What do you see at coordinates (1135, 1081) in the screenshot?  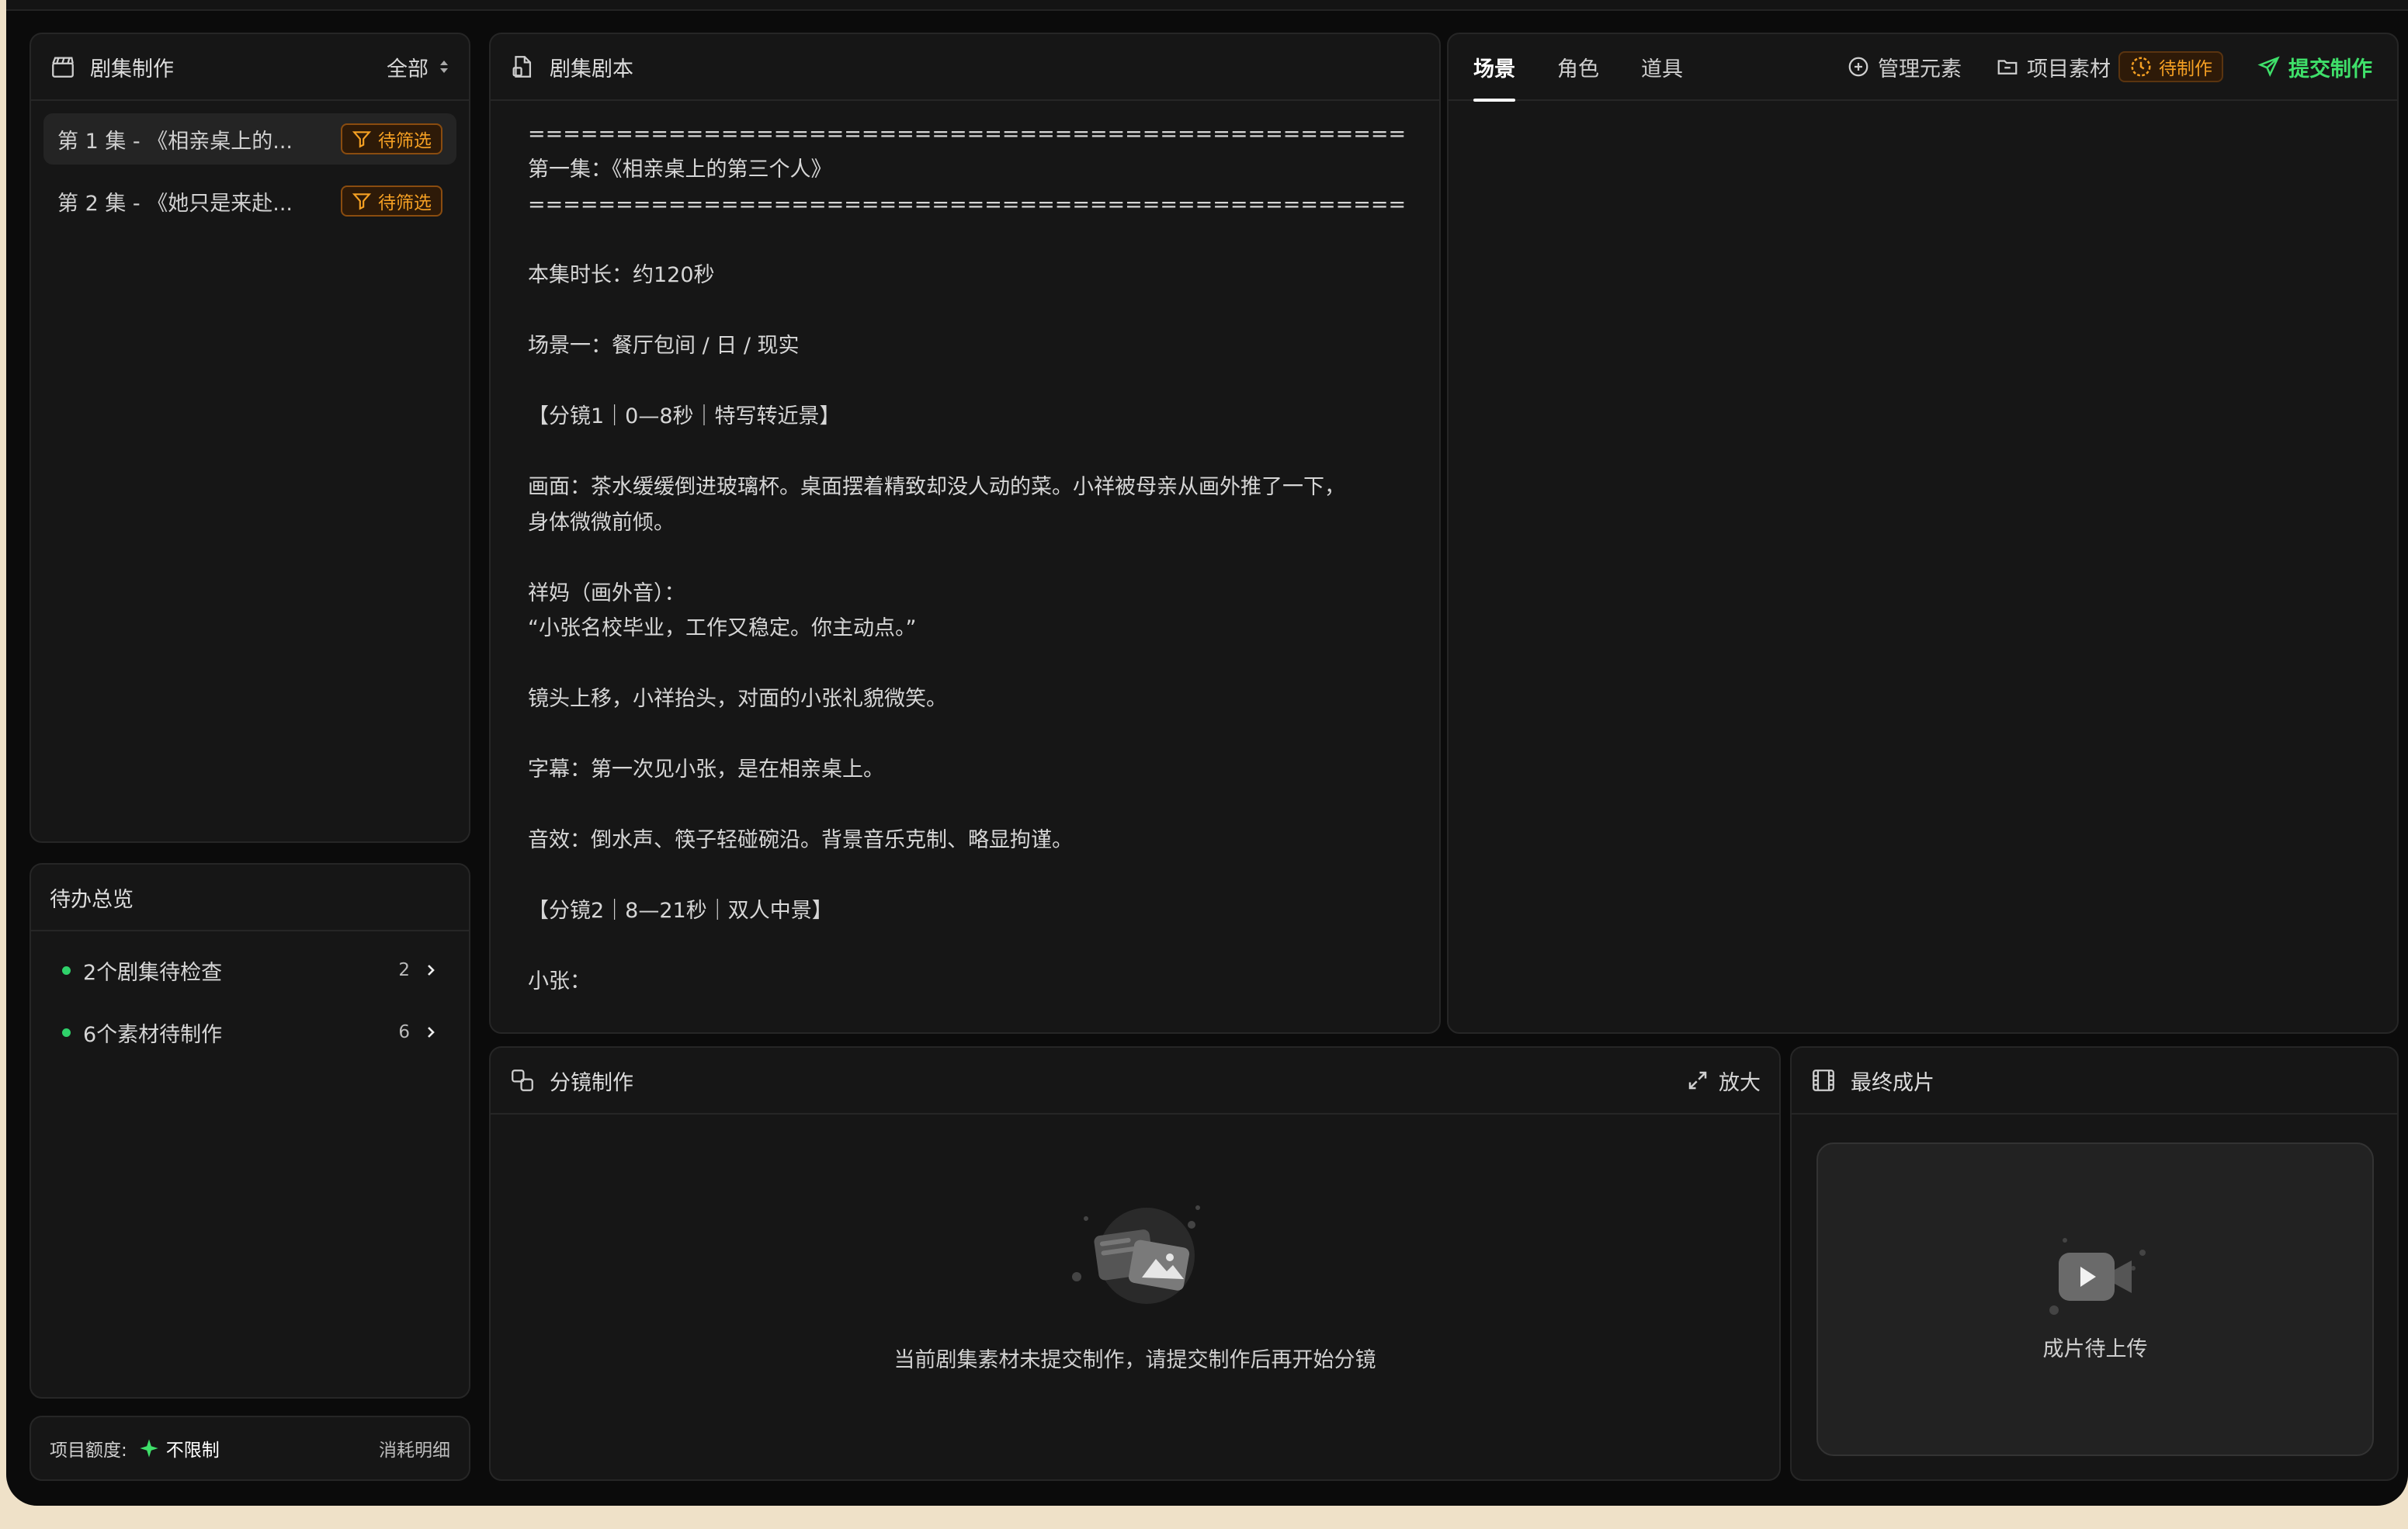 I see `storyboard-panel-header: 分镜制作 放大` at bounding box center [1135, 1081].